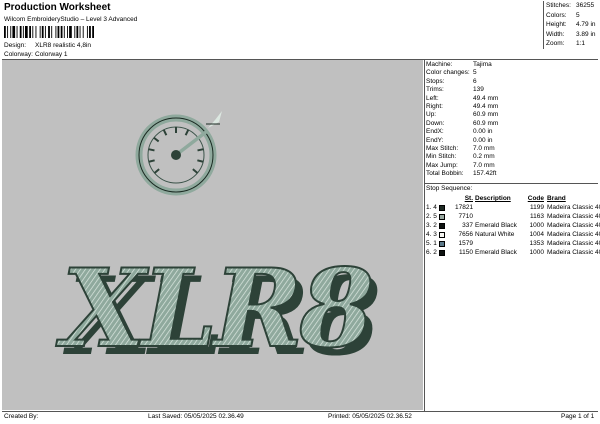  What do you see at coordinates (512, 99) in the screenshot?
I see `info-row: Left: 49.4 mm` at bounding box center [512, 99].